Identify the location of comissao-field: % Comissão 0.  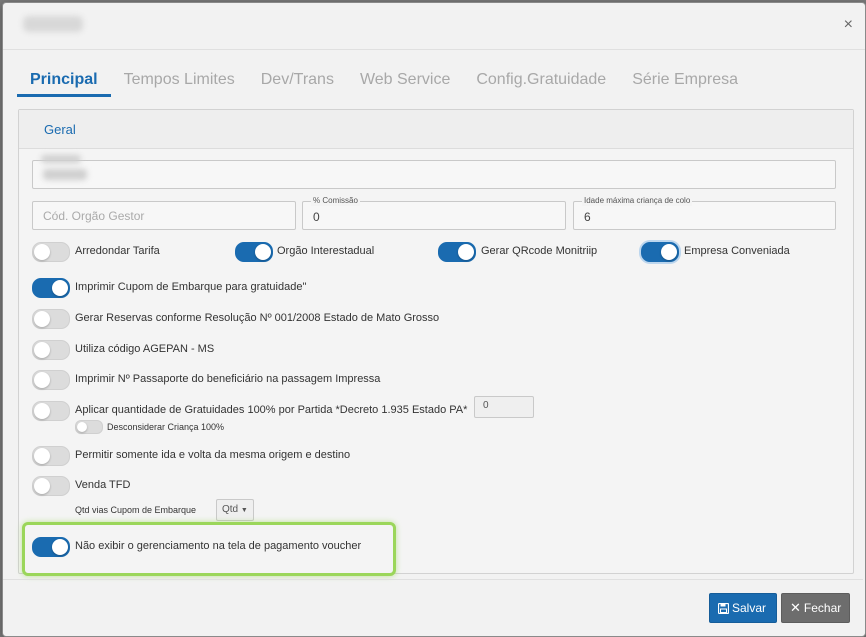
(434, 213).